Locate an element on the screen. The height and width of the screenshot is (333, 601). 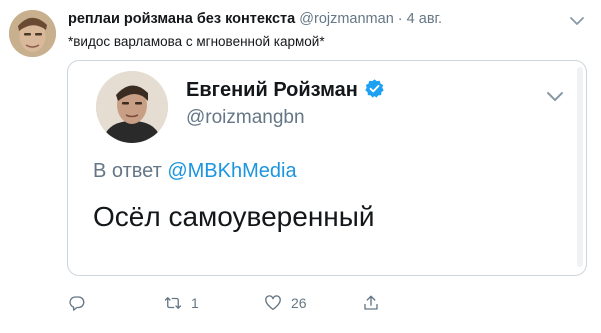
tweet-actions: 1 26 is located at coordinates (268, 303).